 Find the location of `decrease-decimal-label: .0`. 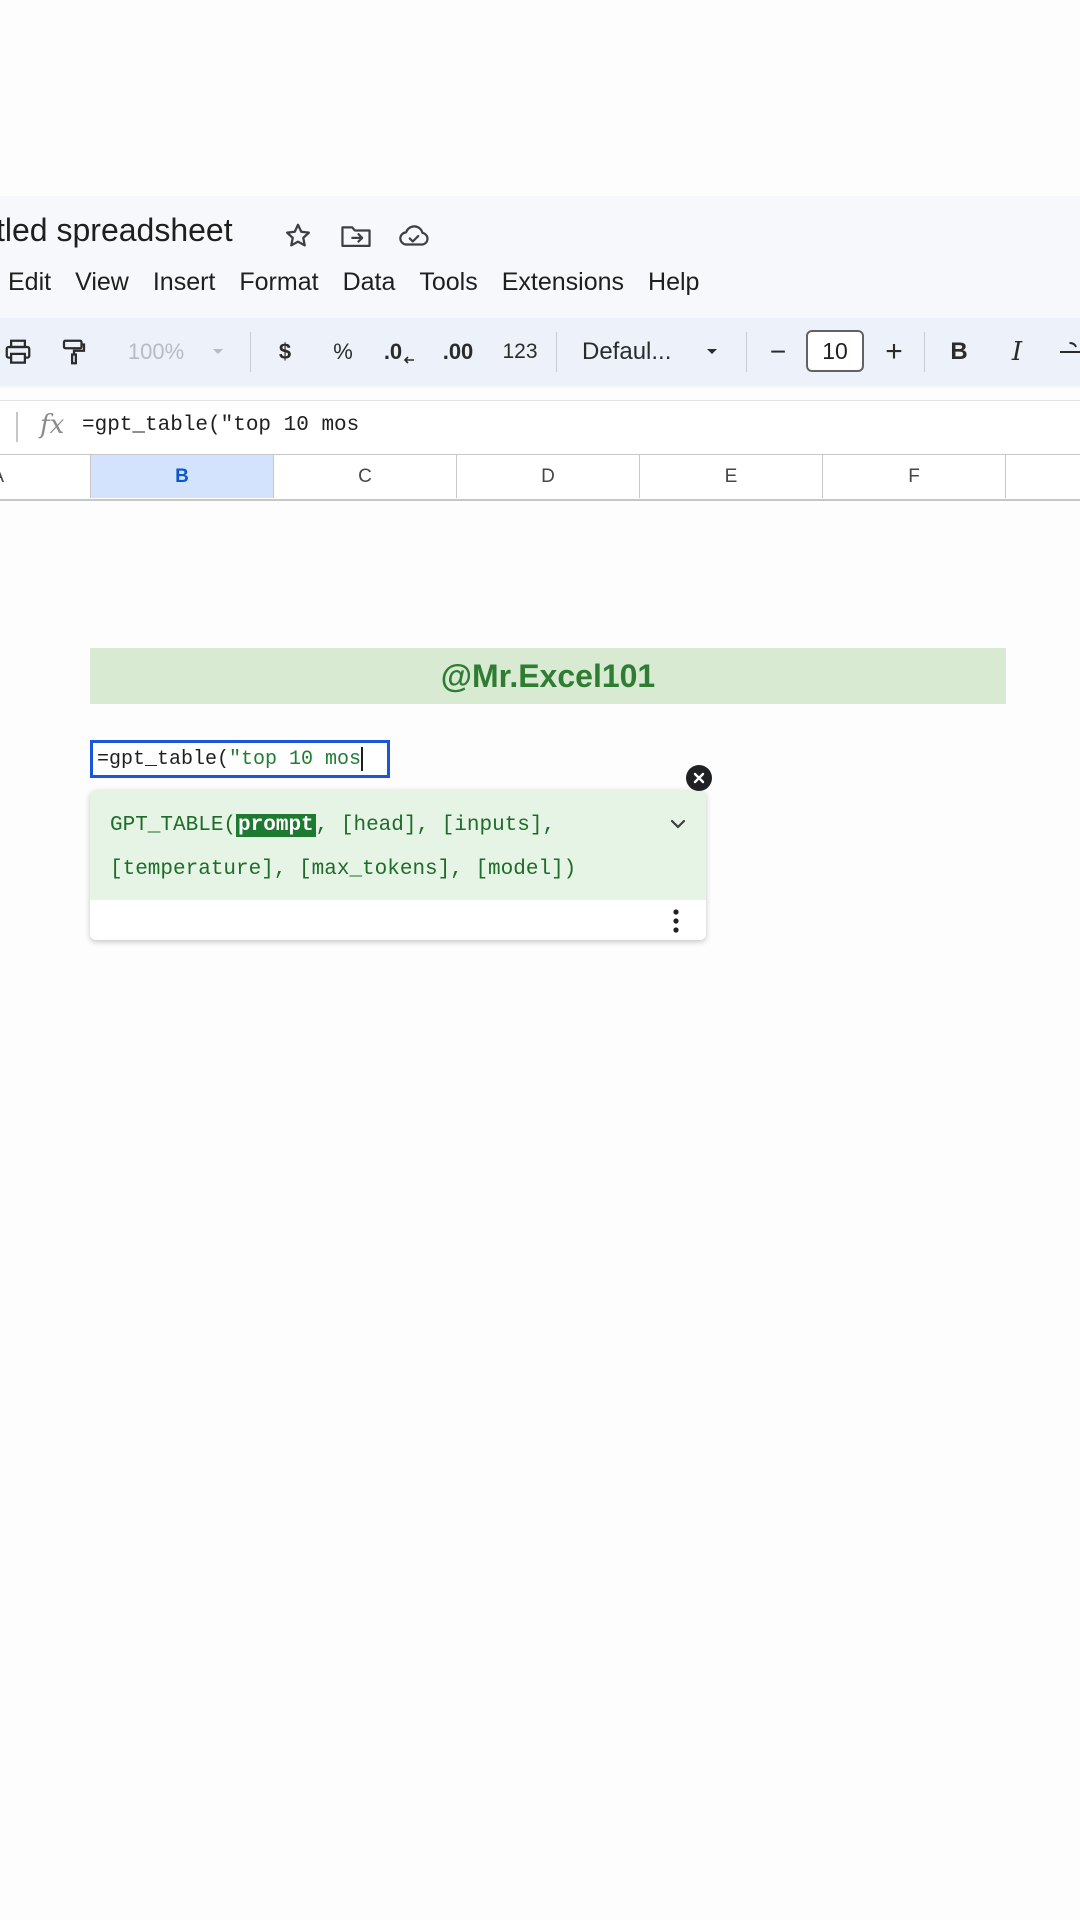

decrease-decimal-label: .0 is located at coordinates (393, 351).